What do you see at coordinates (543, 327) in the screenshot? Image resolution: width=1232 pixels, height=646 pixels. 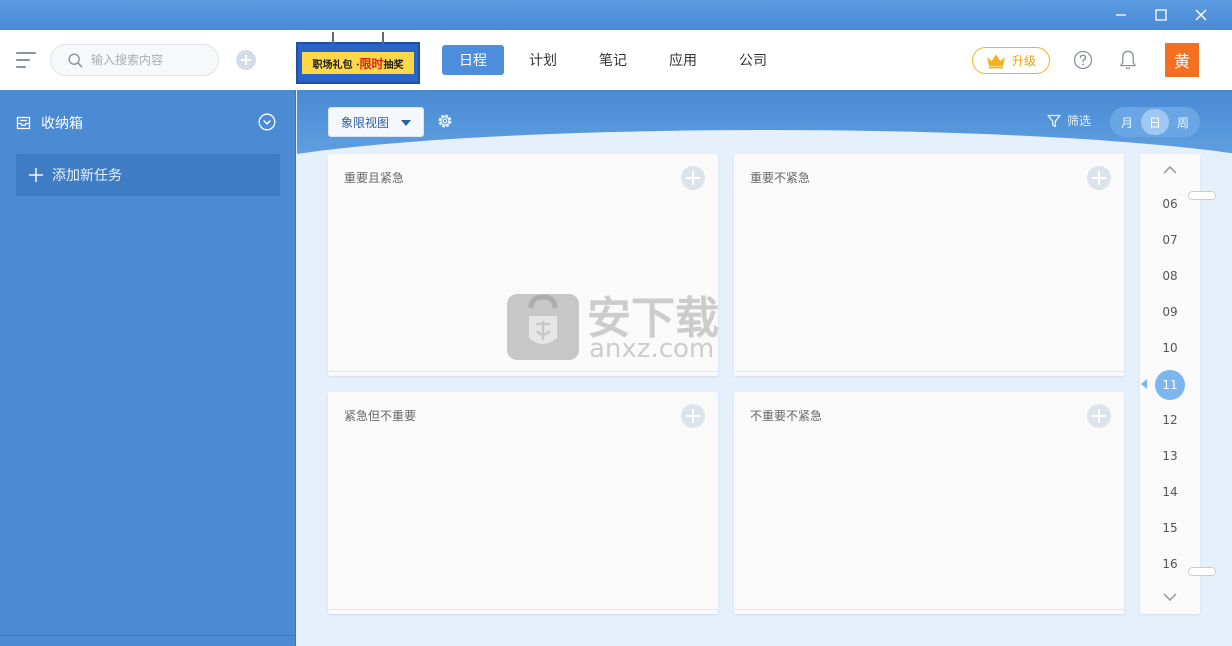 I see `watermark-bag-icon` at bounding box center [543, 327].